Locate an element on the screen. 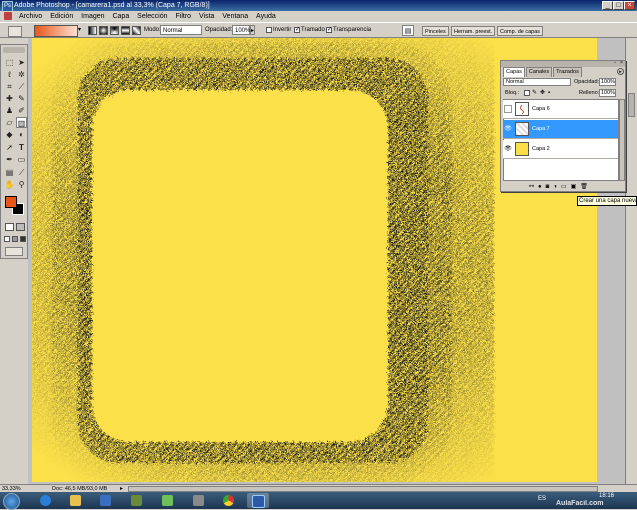  jump-to-imageready-icon is located at coordinates (14, 251).